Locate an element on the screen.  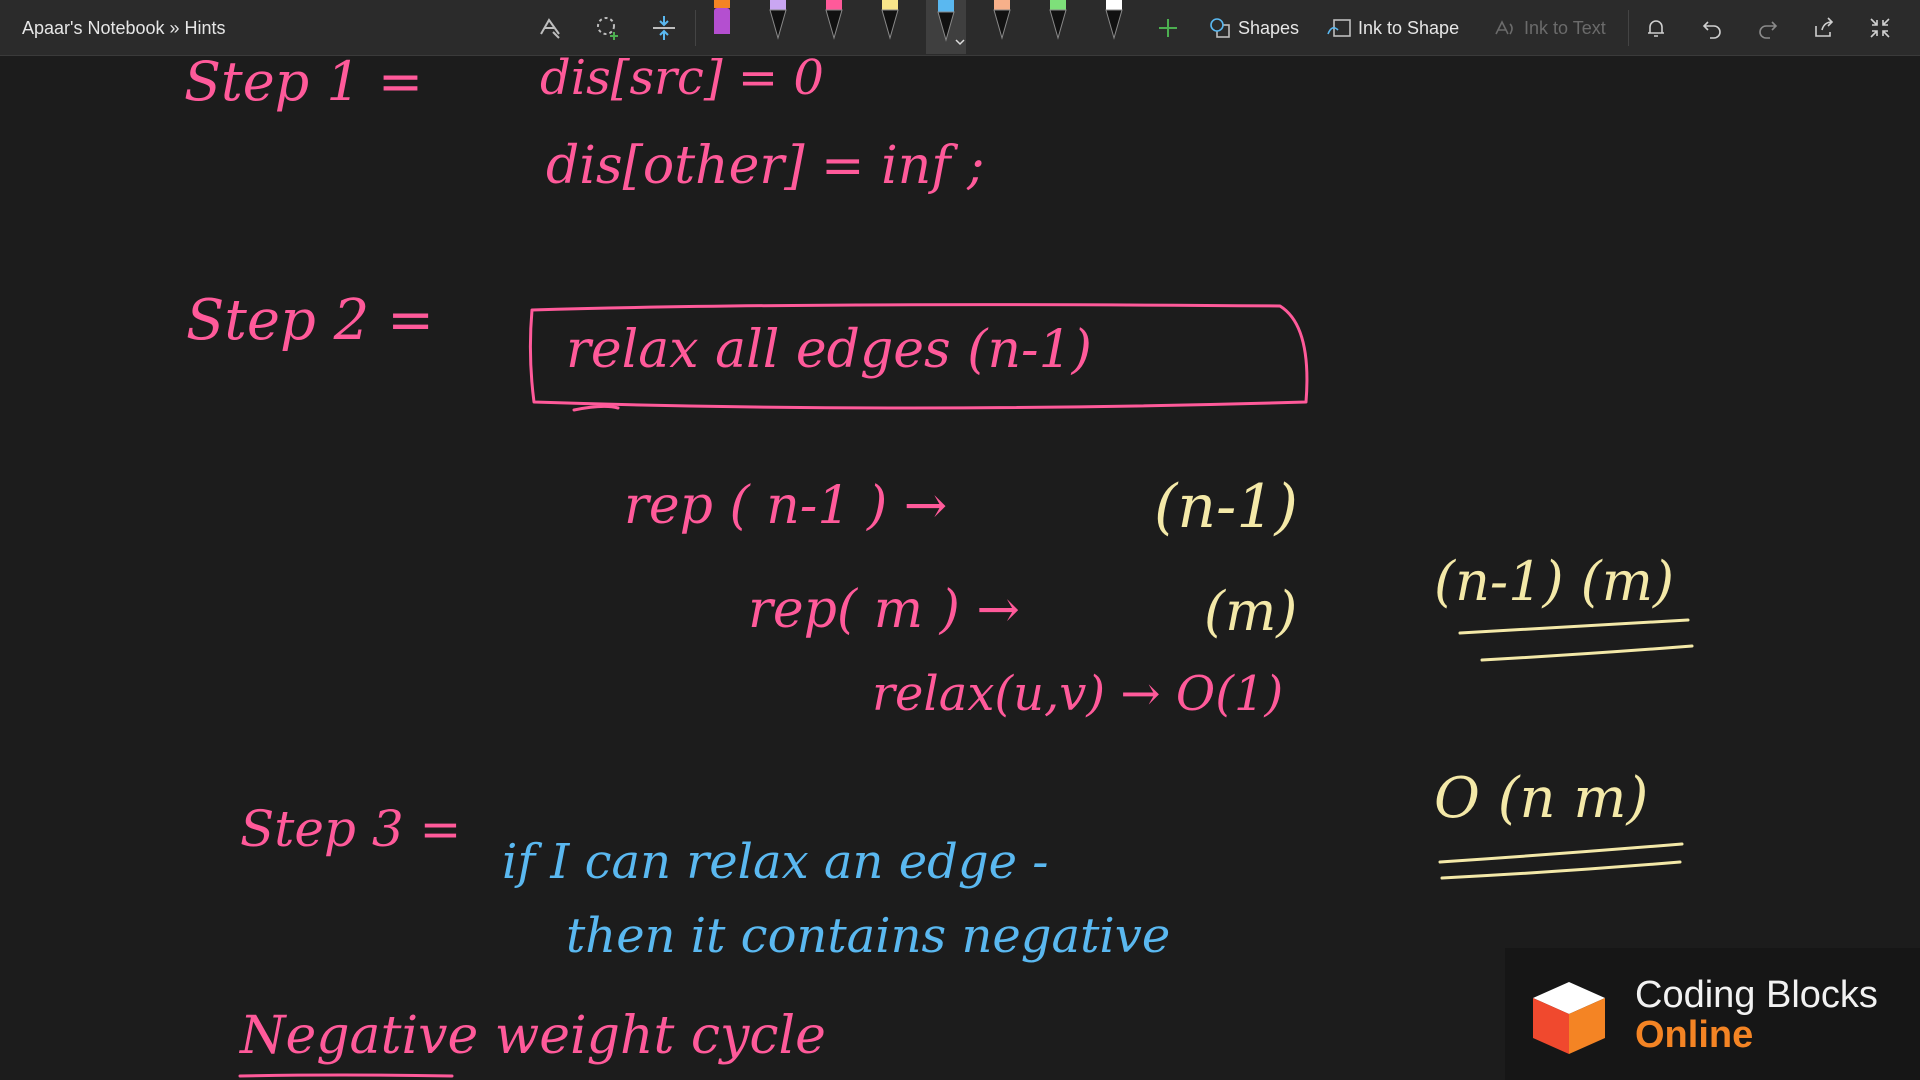
pen-blue-selected is located at coordinates (946, 27).